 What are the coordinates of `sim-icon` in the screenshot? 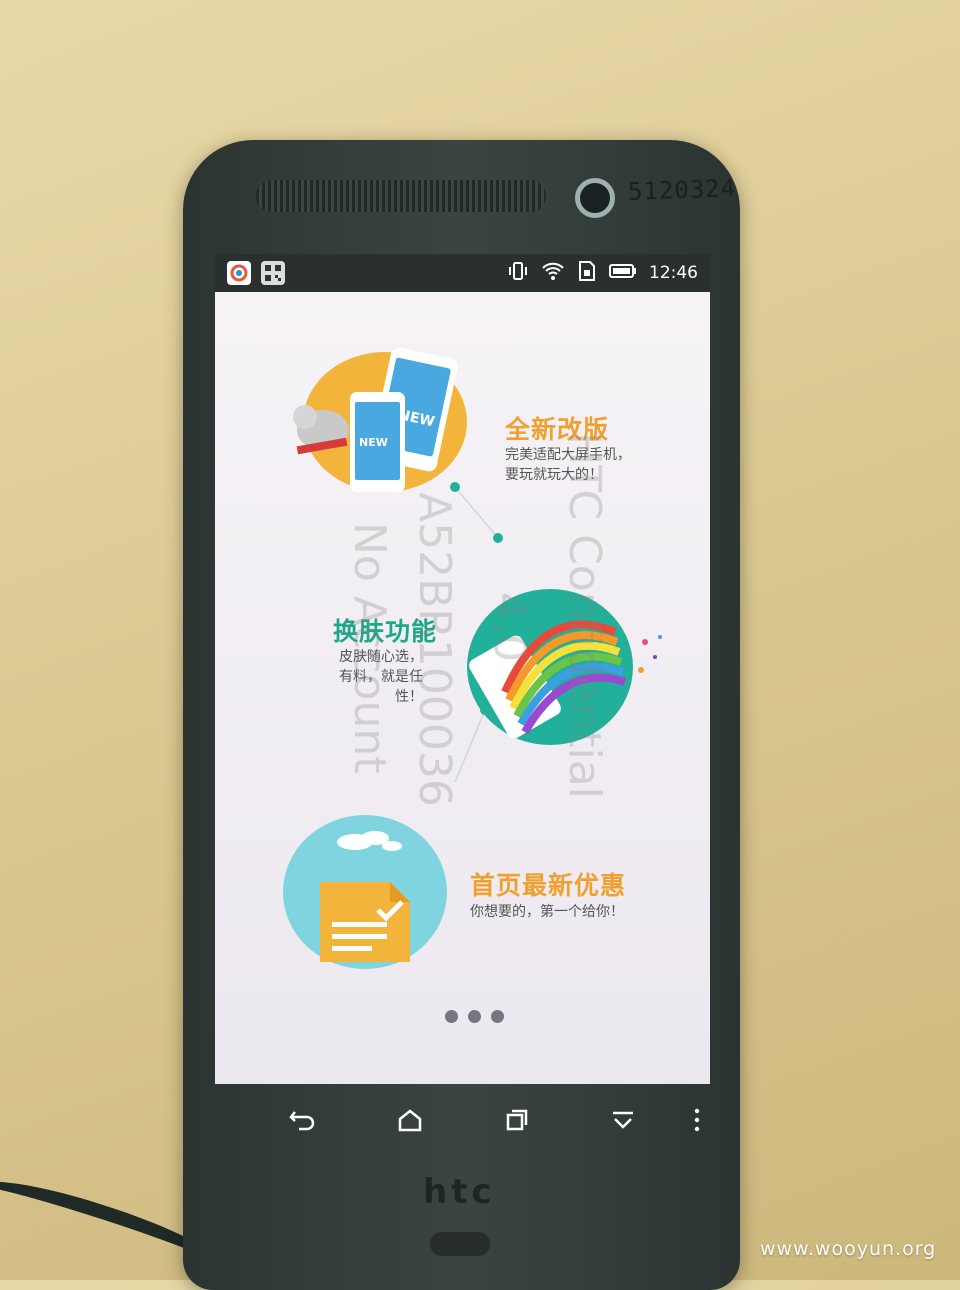 It's located at (587, 273).